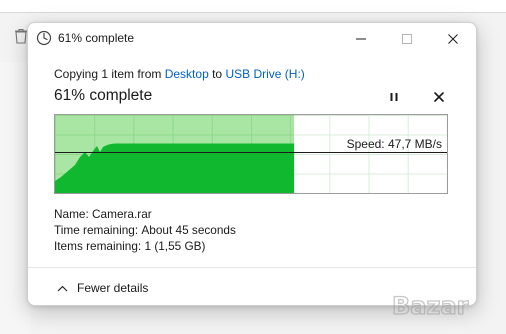  Describe the element at coordinates (109, 74) in the screenshot. I see `description-prefix: Copying 1 item from` at that location.